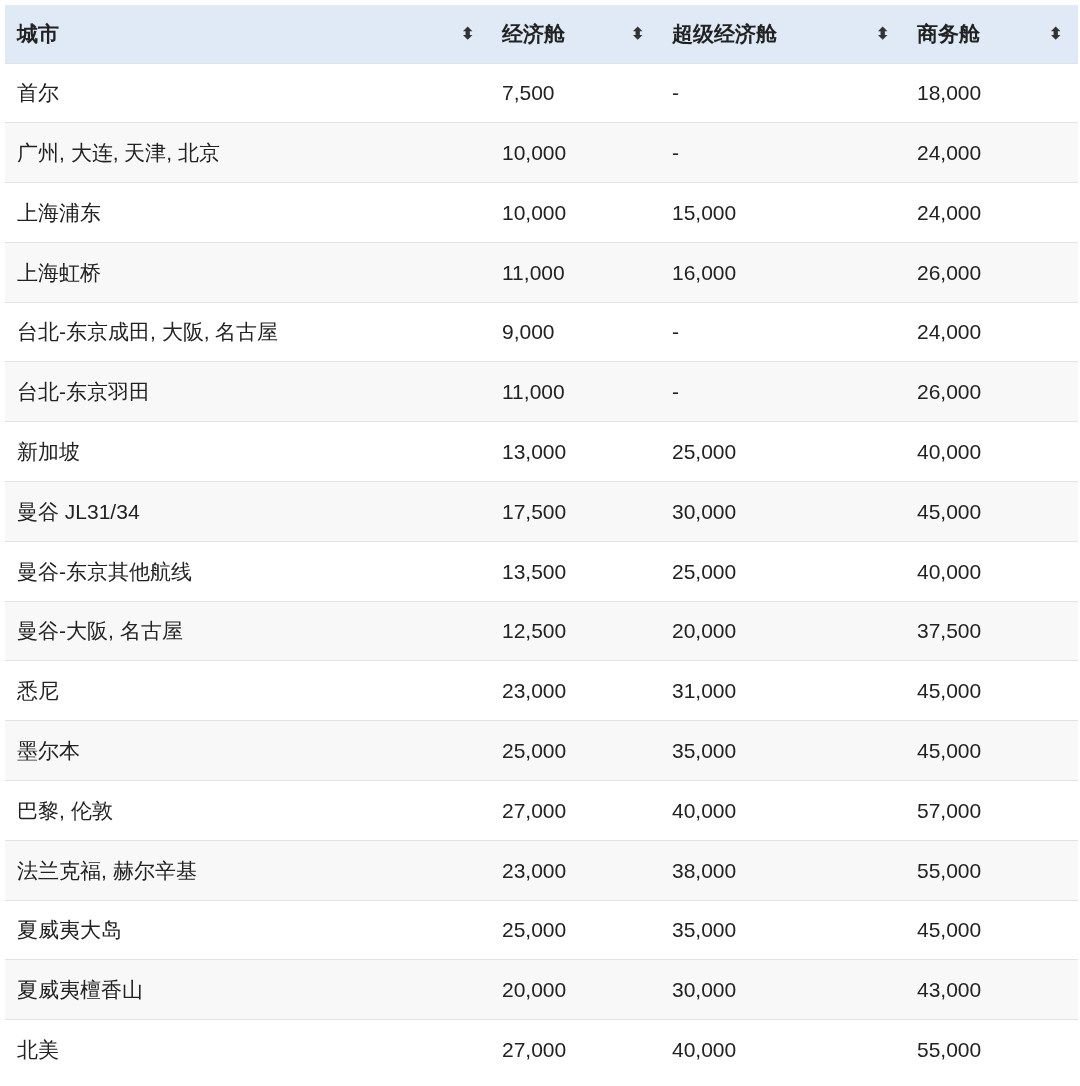 The height and width of the screenshot is (1086, 1080). I want to click on table-cell: 18,000, so click(991, 93).